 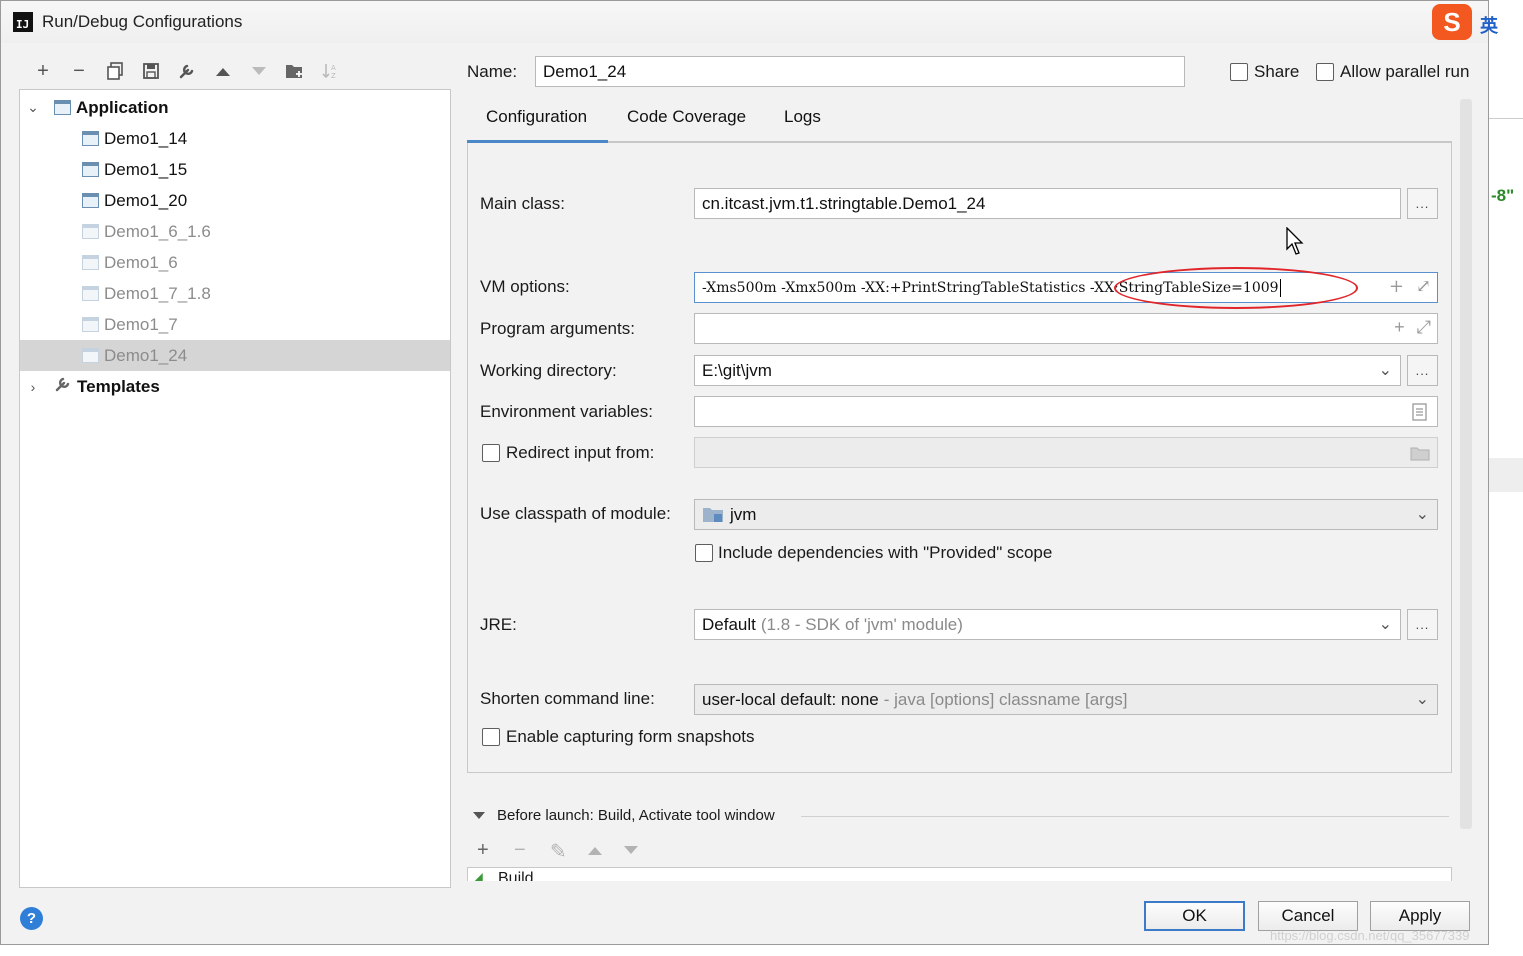 I want to click on watermark: https://blog.csdn.net/qq_35677339, so click(x=1370, y=935).